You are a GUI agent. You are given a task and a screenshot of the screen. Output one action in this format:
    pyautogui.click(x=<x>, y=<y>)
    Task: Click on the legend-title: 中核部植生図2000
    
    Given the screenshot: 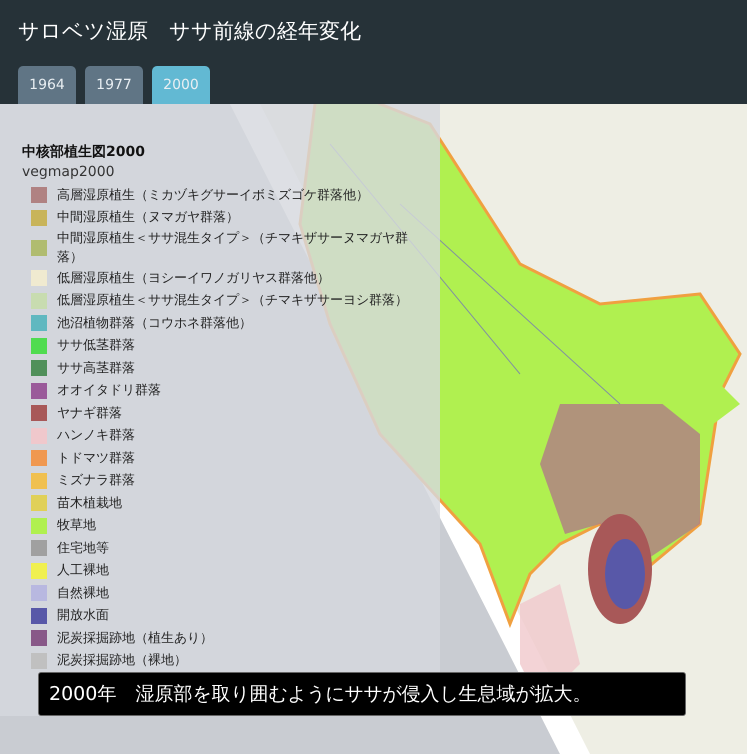 What is the action you would take?
    pyautogui.click(x=84, y=152)
    